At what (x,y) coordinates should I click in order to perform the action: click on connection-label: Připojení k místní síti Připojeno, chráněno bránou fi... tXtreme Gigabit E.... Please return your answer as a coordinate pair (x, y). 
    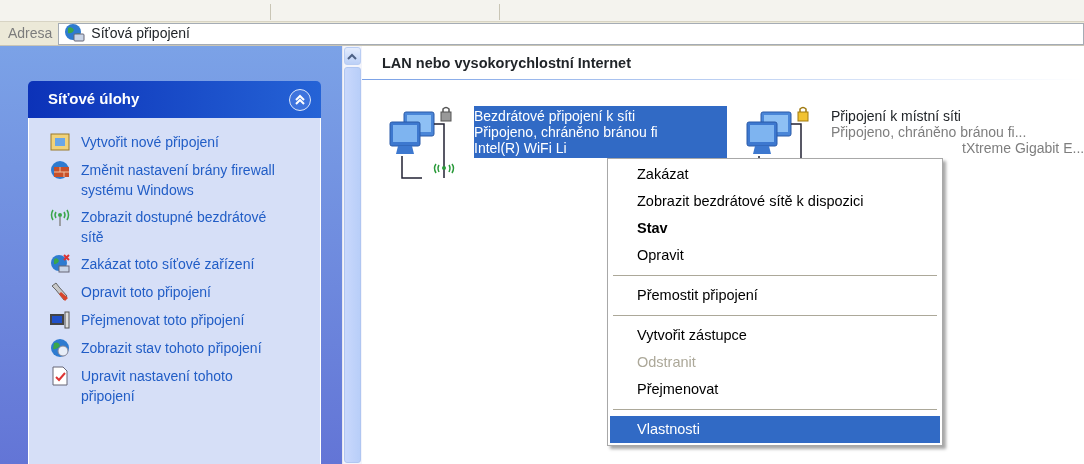
    Looking at the image, I should click on (957, 131).